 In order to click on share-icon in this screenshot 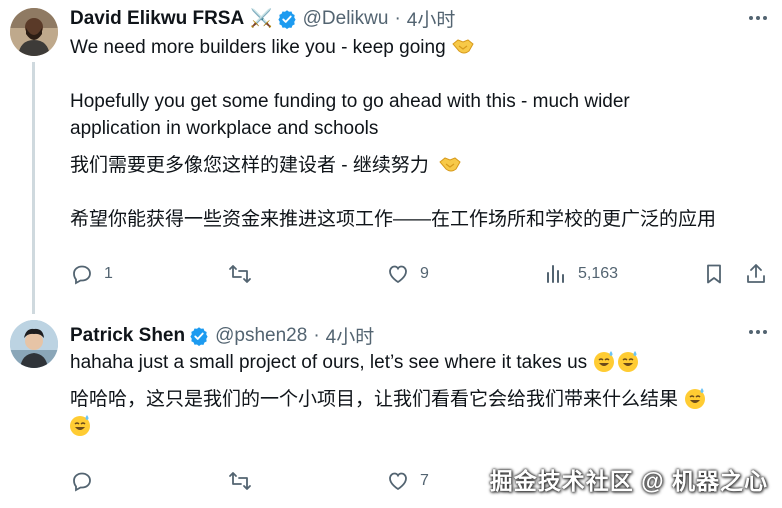, I will do `click(756, 273)`.